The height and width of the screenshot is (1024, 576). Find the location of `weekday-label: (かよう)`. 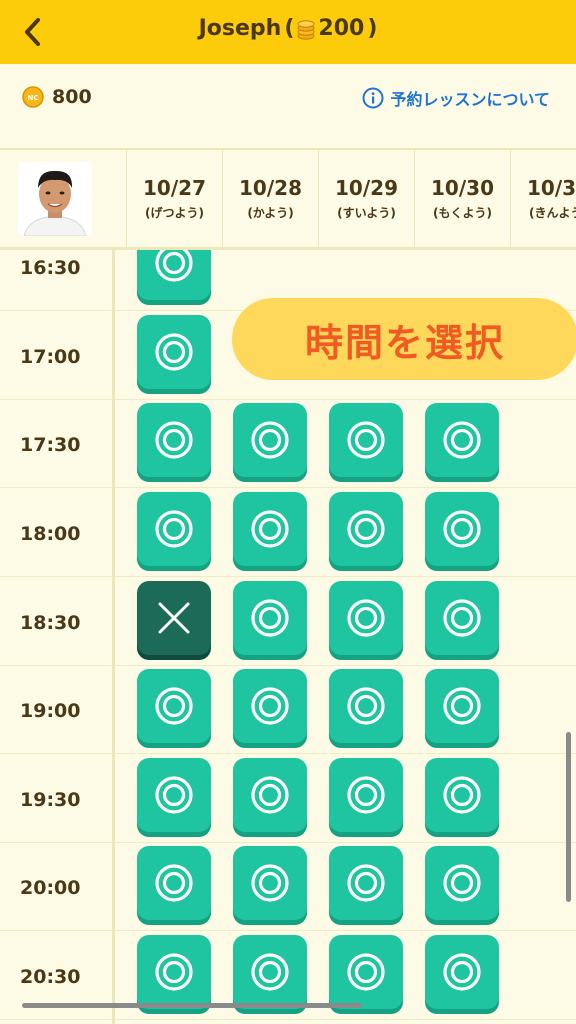

weekday-label: (かよう) is located at coordinates (270, 213).